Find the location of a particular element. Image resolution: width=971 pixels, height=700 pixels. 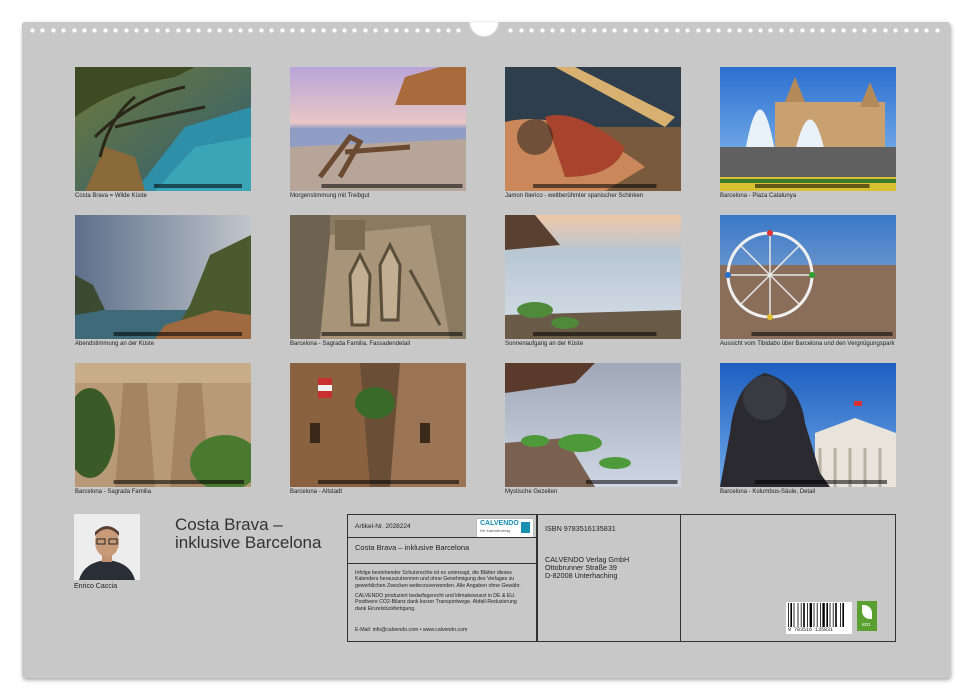

photo-caption: Morgenstimmung mit Treibgut is located at coordinates (330, 196).